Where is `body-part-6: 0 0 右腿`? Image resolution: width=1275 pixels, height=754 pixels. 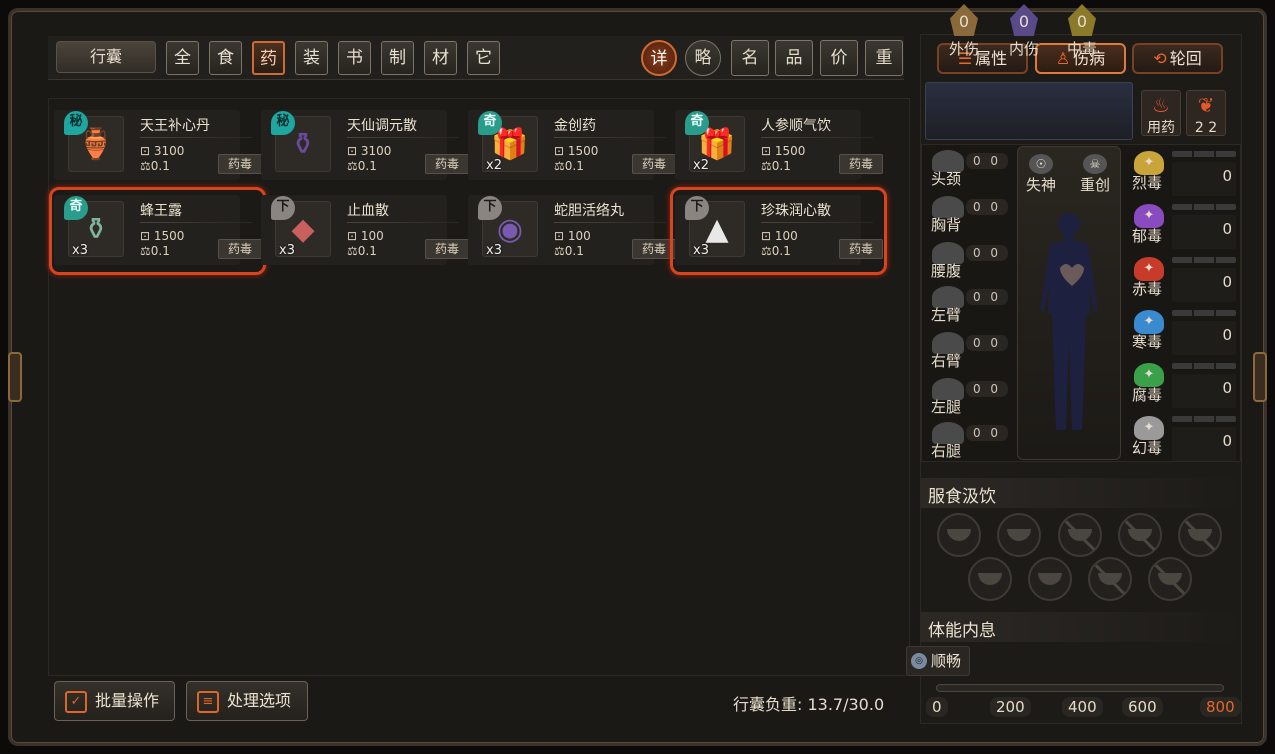 body-part-6: 0 0 右腿 is located at coordinates (970, 441).